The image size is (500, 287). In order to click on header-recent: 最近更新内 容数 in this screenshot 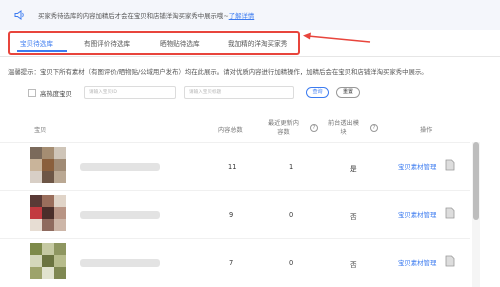, I will do `click(283, 127)`.